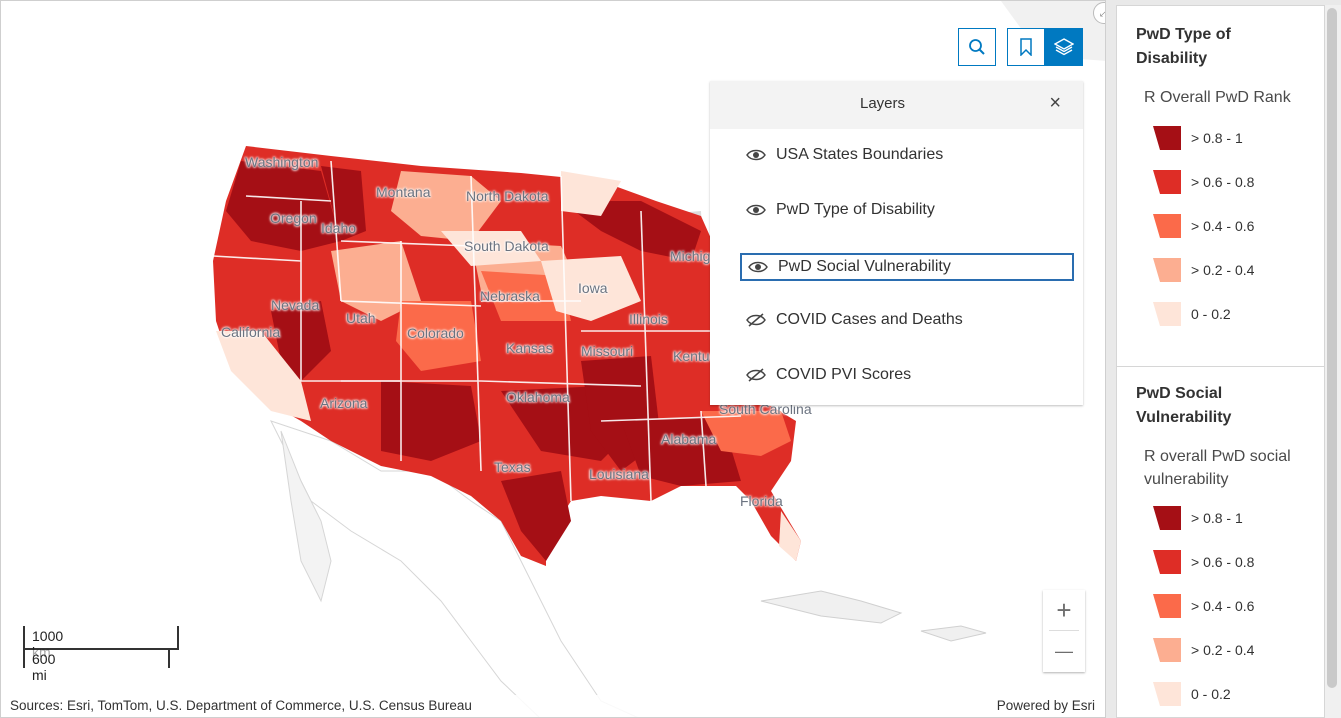 Image resolution: width=1341 pixels, height=718 pixels. Describe the element at coordinates (506, 246) in the screenshot. I see `state-label: South Dakota` at that location.